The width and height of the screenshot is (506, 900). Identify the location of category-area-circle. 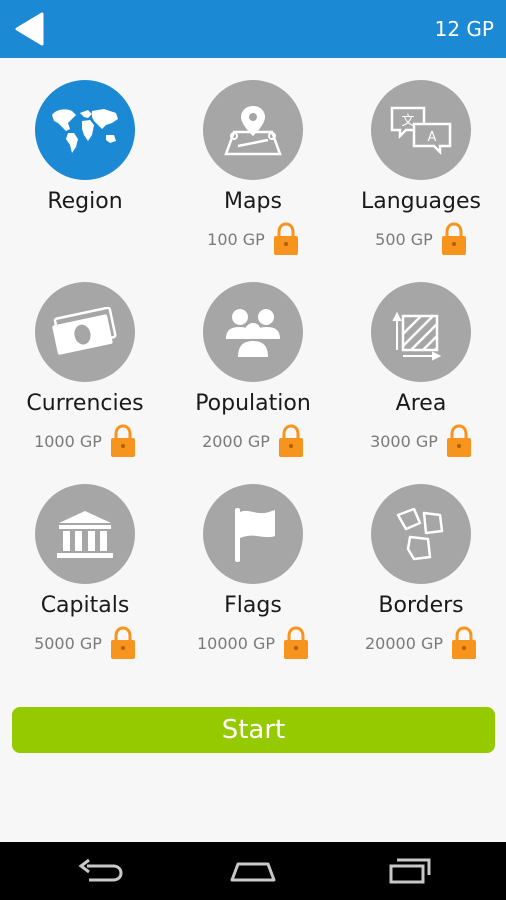
(421, 332).